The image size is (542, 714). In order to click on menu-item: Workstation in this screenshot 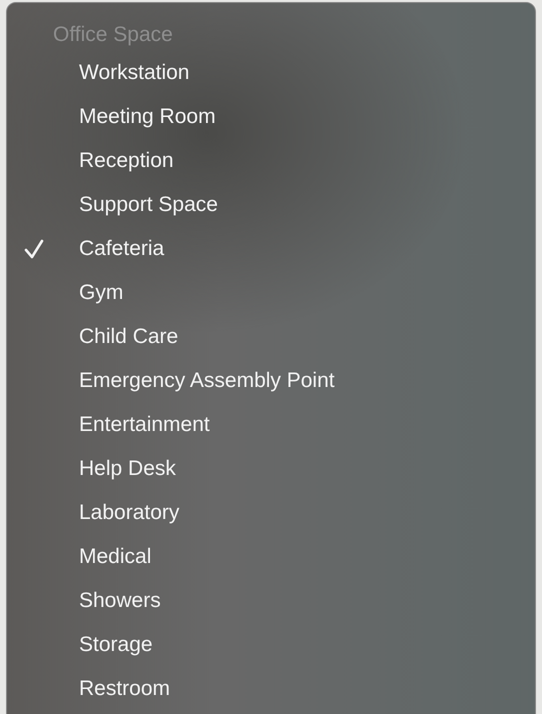, I will do `click(271, 73)`.